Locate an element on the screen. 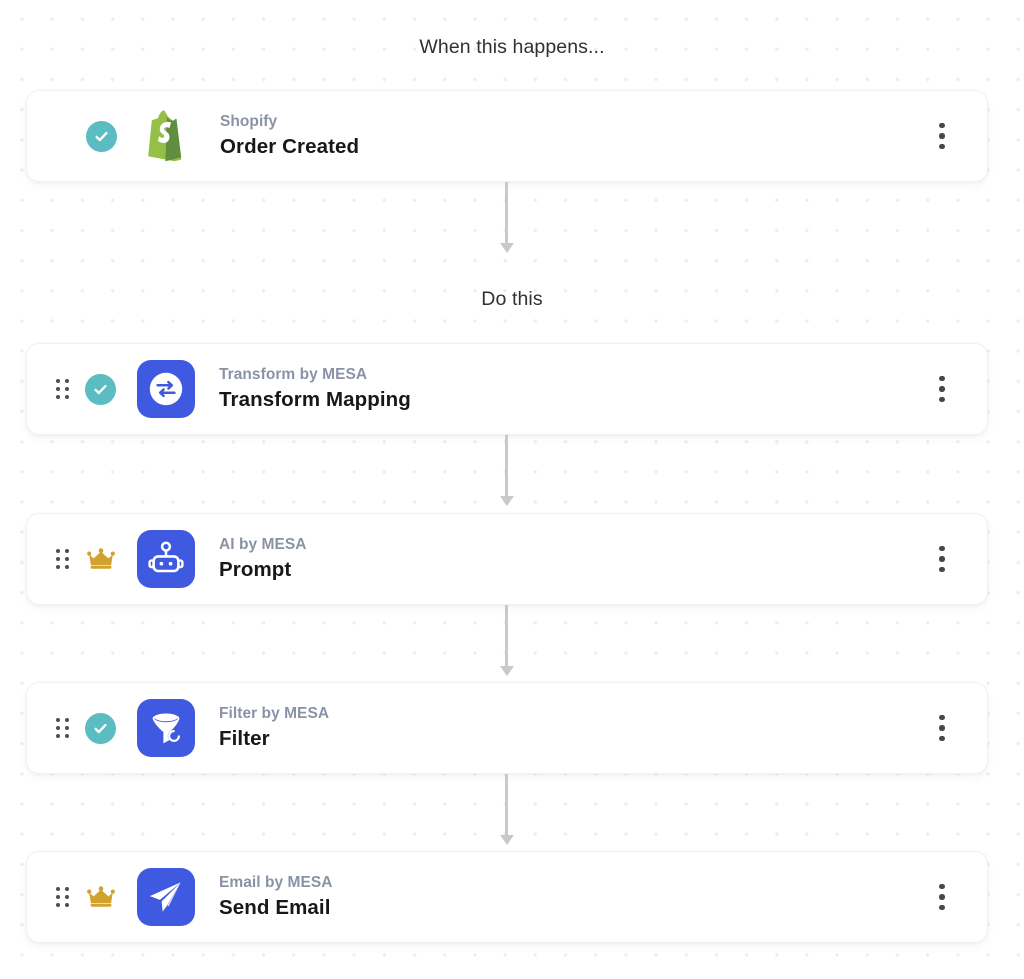  workflow-step-card-action-filter: Filter by MESA Filter is located at coordinates (507, 728).